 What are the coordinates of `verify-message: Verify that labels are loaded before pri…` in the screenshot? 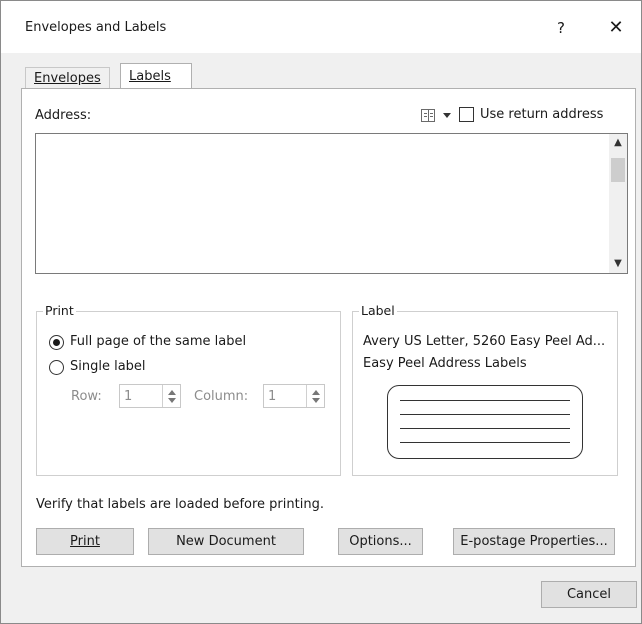 It's located at (180, 504).